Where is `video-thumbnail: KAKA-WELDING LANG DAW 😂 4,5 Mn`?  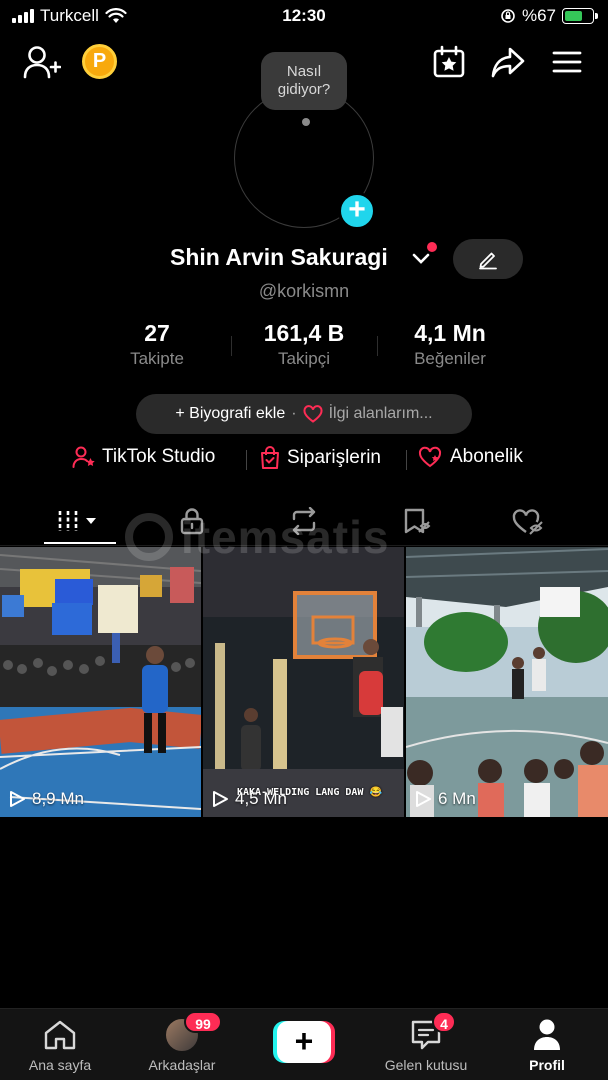 video-thumbnail: KAKA-WELDING LANG DAW 😂 4,5 Mn is located at coordinates (303, 682).